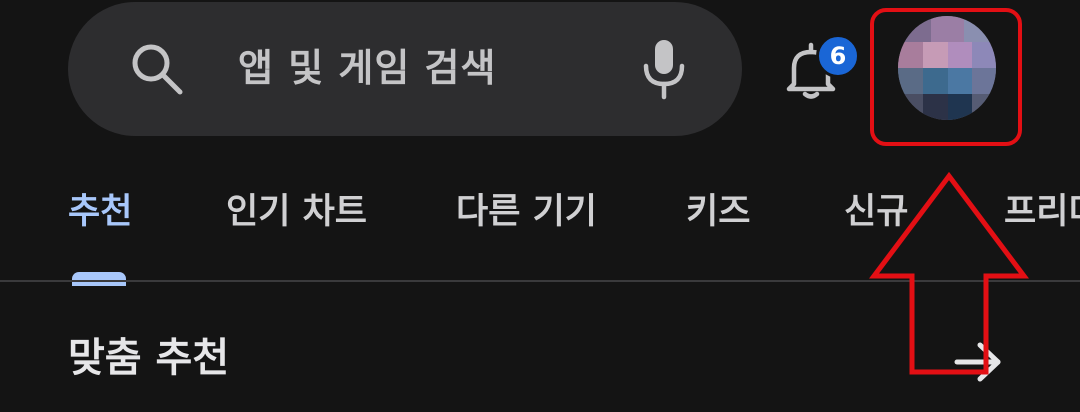 This screenshot has width=1080, height=412. I want to click on tab-kids: 키즈, so click(718, 212).